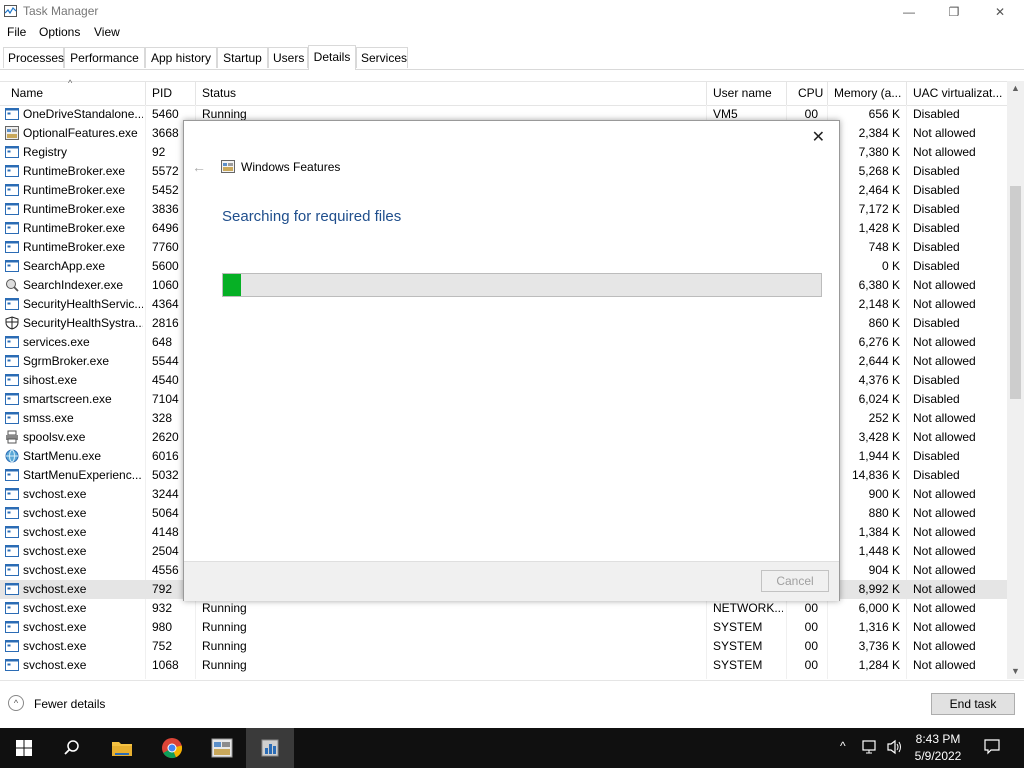 Image resolution: width=1024 pixels, height=768 pixels. What do you see at coordinates (795, 581) in the screenshot?
I see `cancel-button: Cancel` at bounding box center [795, 581].